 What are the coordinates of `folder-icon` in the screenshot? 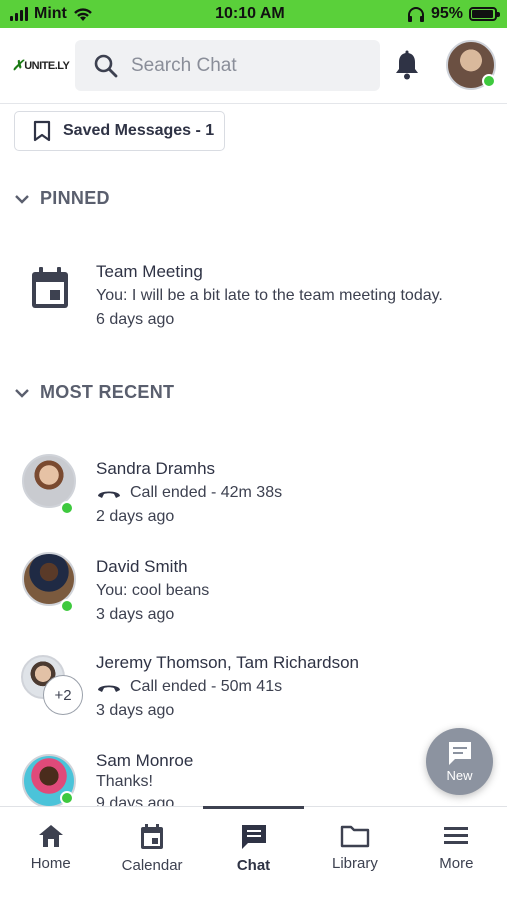 It's located at (355, 836).